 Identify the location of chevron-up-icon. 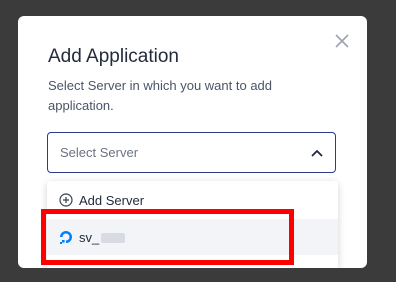
(317, 153).